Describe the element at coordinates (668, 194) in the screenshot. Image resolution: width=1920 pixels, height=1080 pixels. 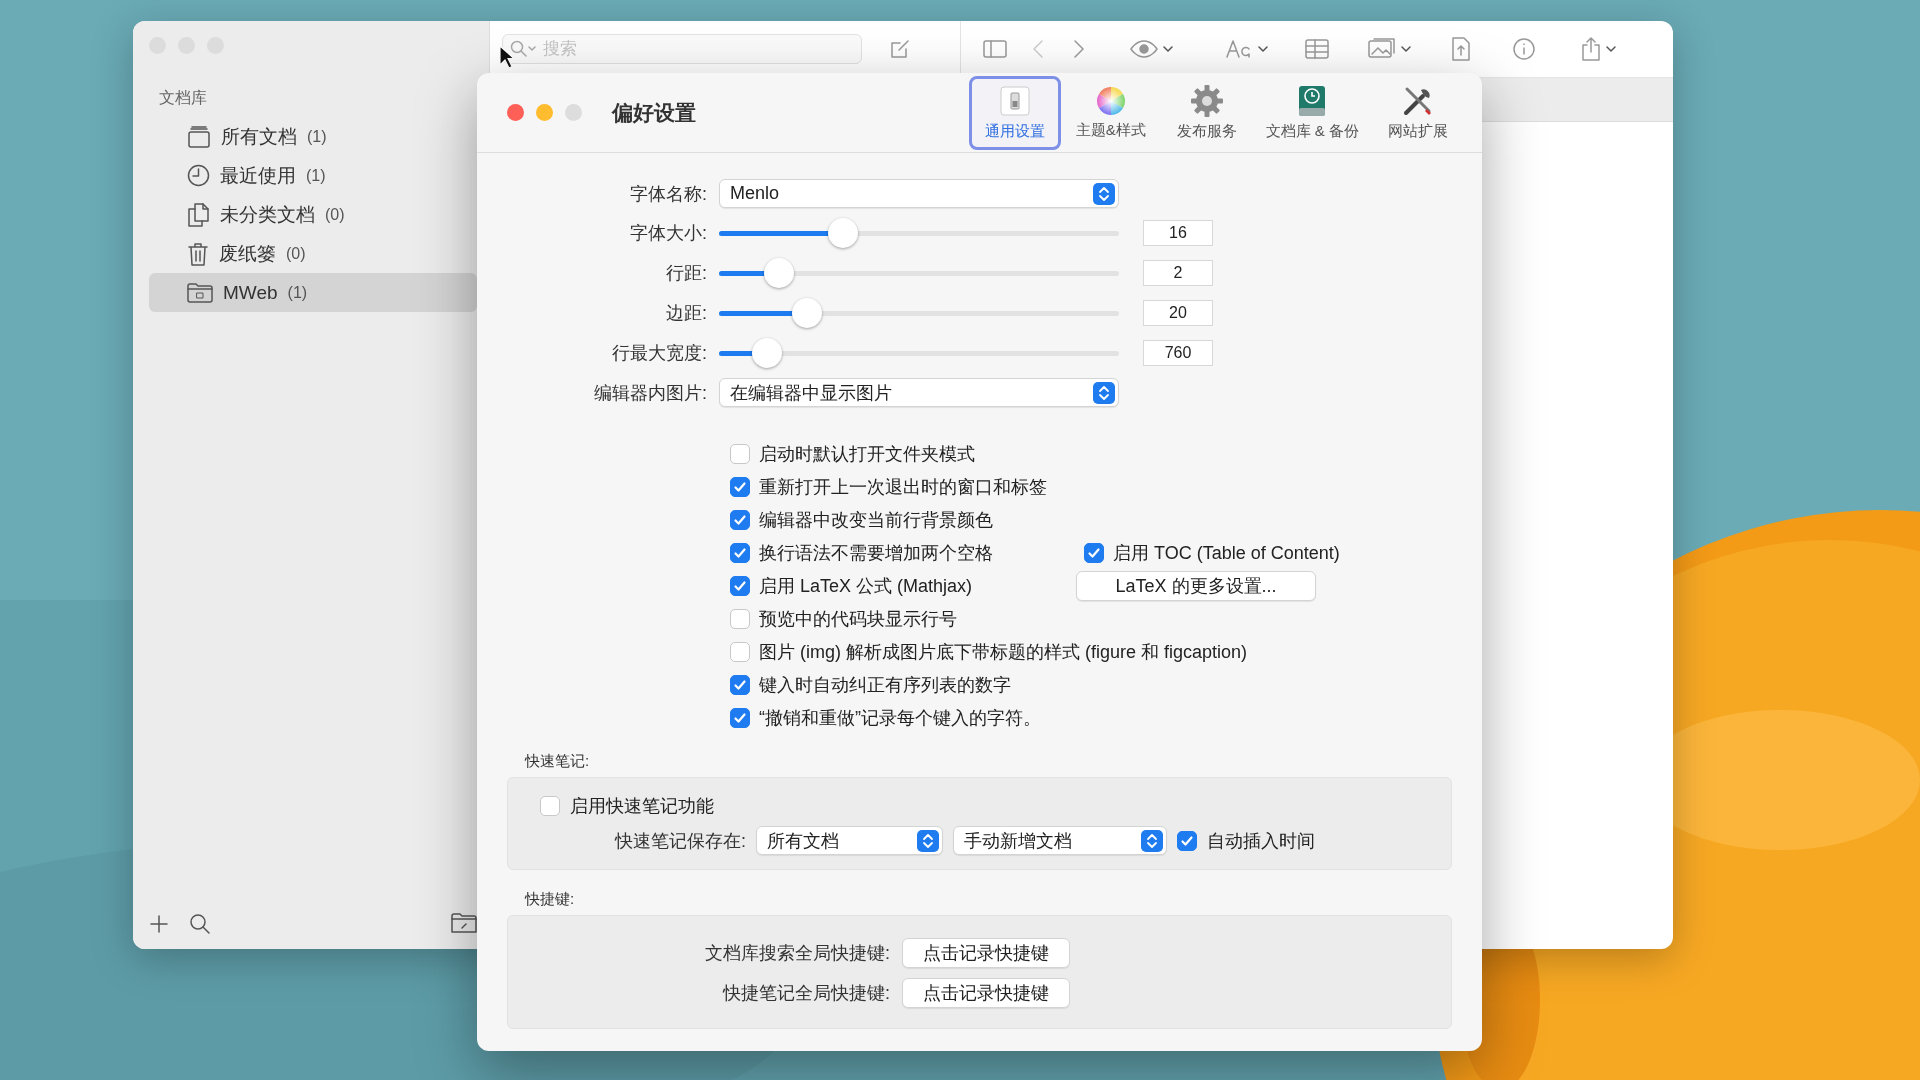
I see `field-label: 字体名称:` at that location.